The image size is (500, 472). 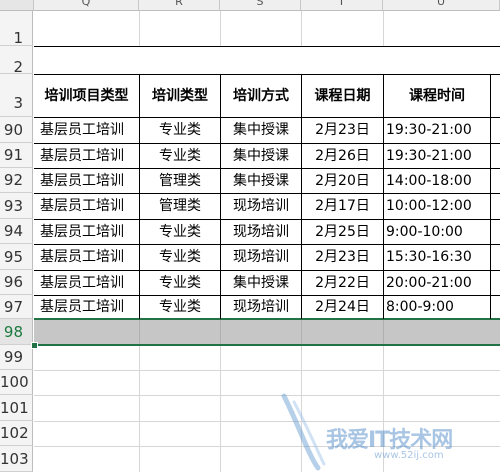 I want to click on row-header-3: 3, so click(x=16, y=95).